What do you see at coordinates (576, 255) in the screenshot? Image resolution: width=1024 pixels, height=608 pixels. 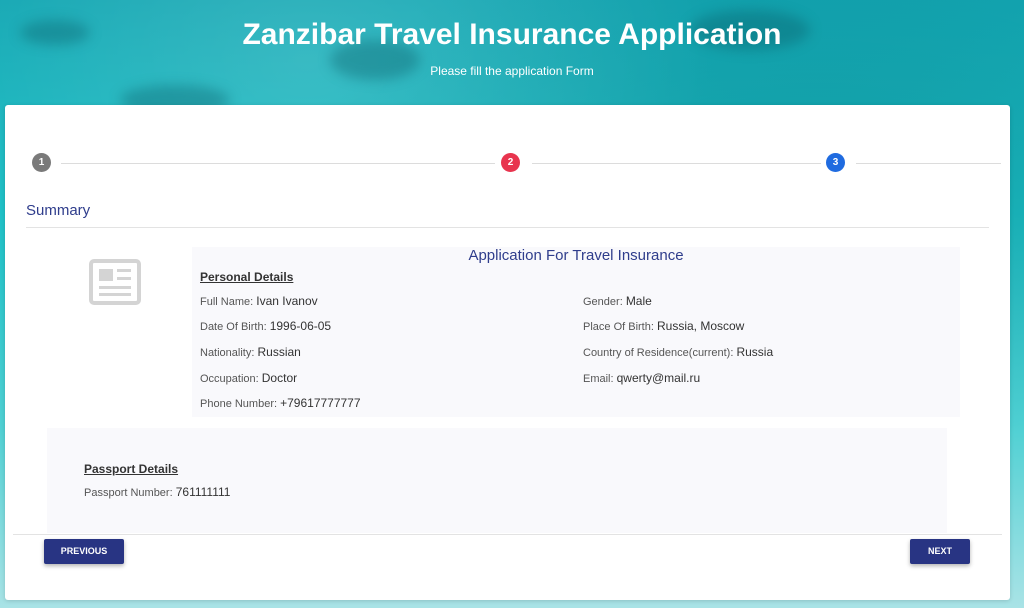 I see `application-title: Application For Travel Insurance` at bounding box center [576, 255].